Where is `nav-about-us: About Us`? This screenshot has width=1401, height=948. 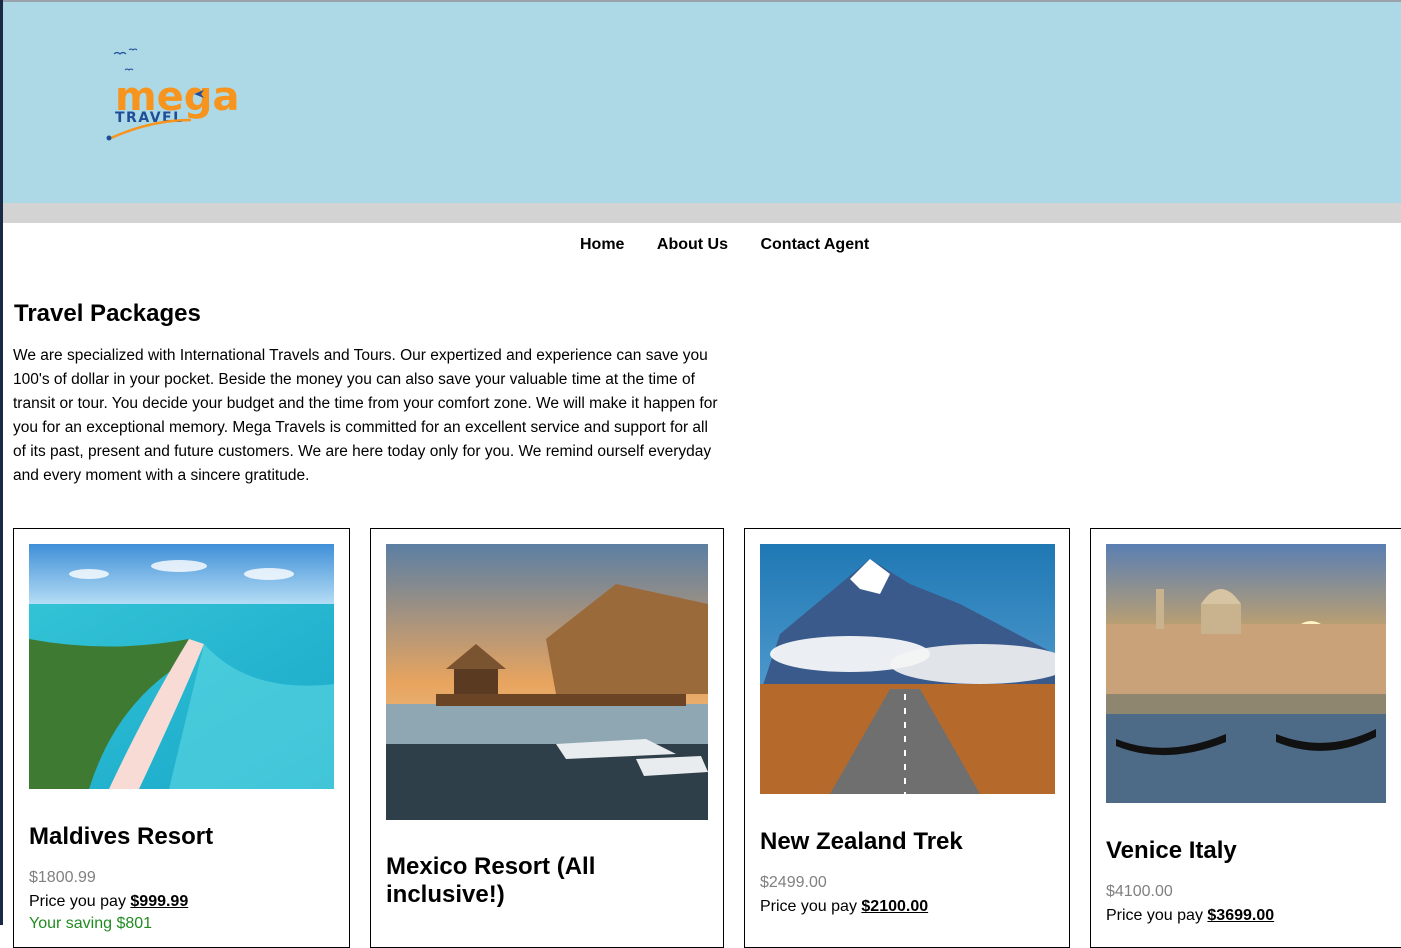 nav-about-us: About Us is located at coordinates (692, 245).